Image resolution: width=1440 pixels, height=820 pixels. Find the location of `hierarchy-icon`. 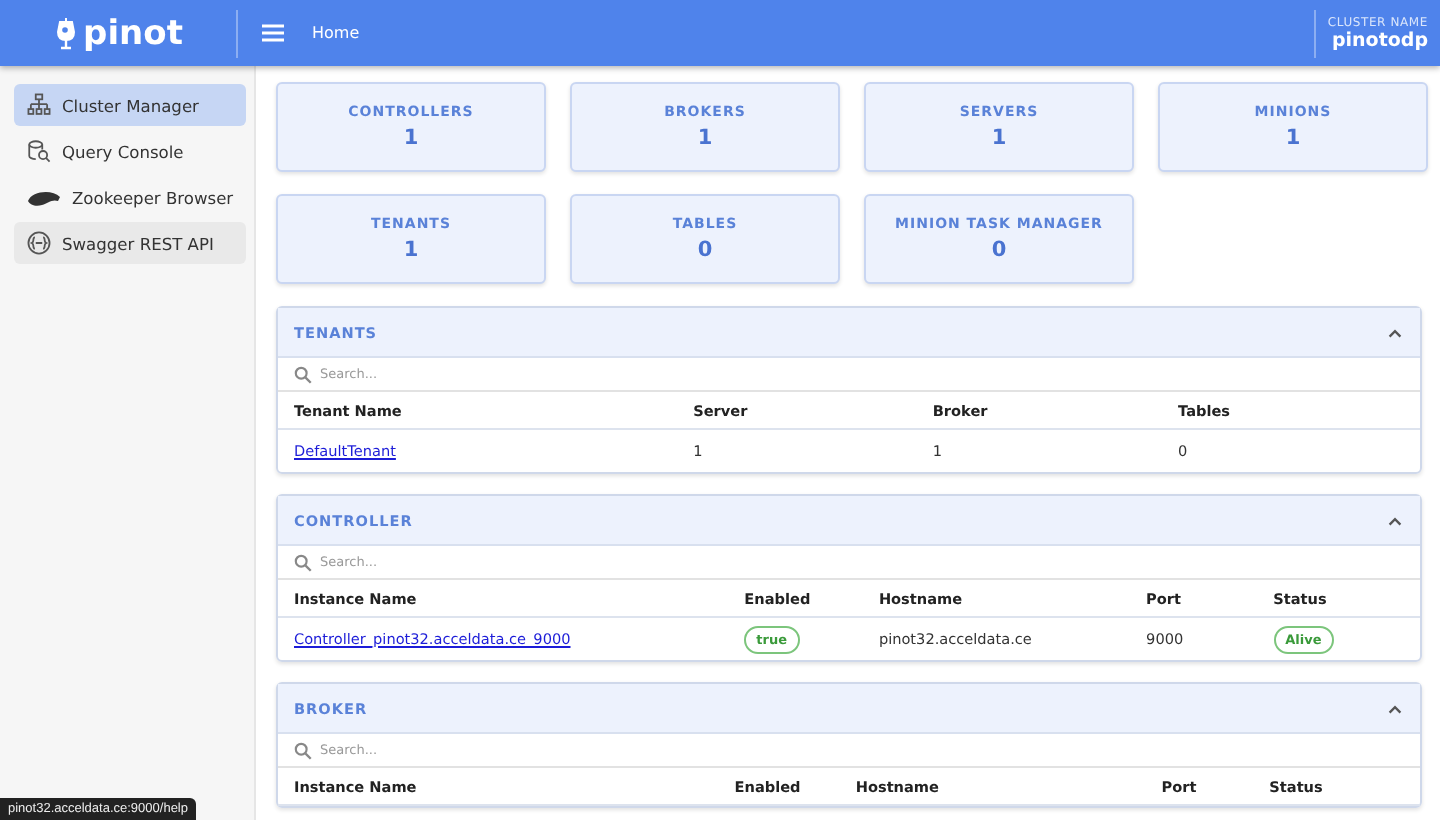

hierarchy-icon is located at coordinates (39, 105).